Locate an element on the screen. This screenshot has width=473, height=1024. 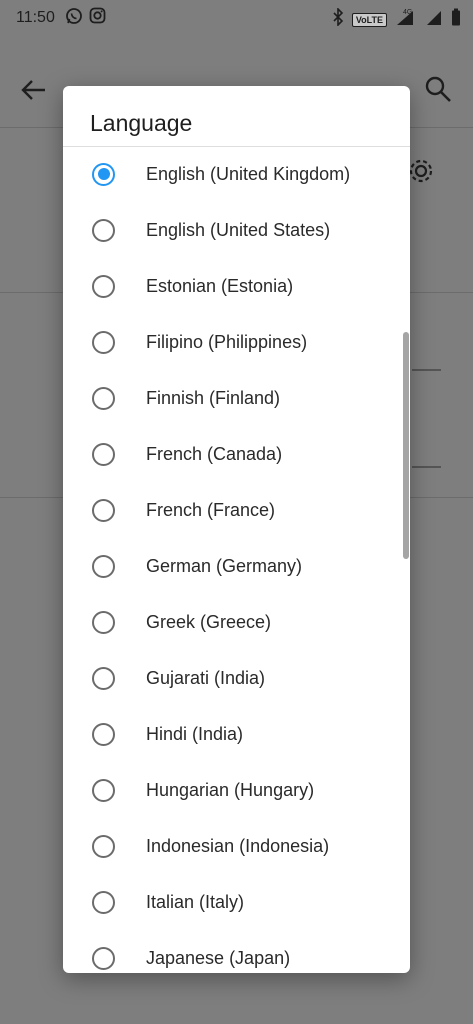
language-option-label: French (France) is located at coordinates (211, 509).